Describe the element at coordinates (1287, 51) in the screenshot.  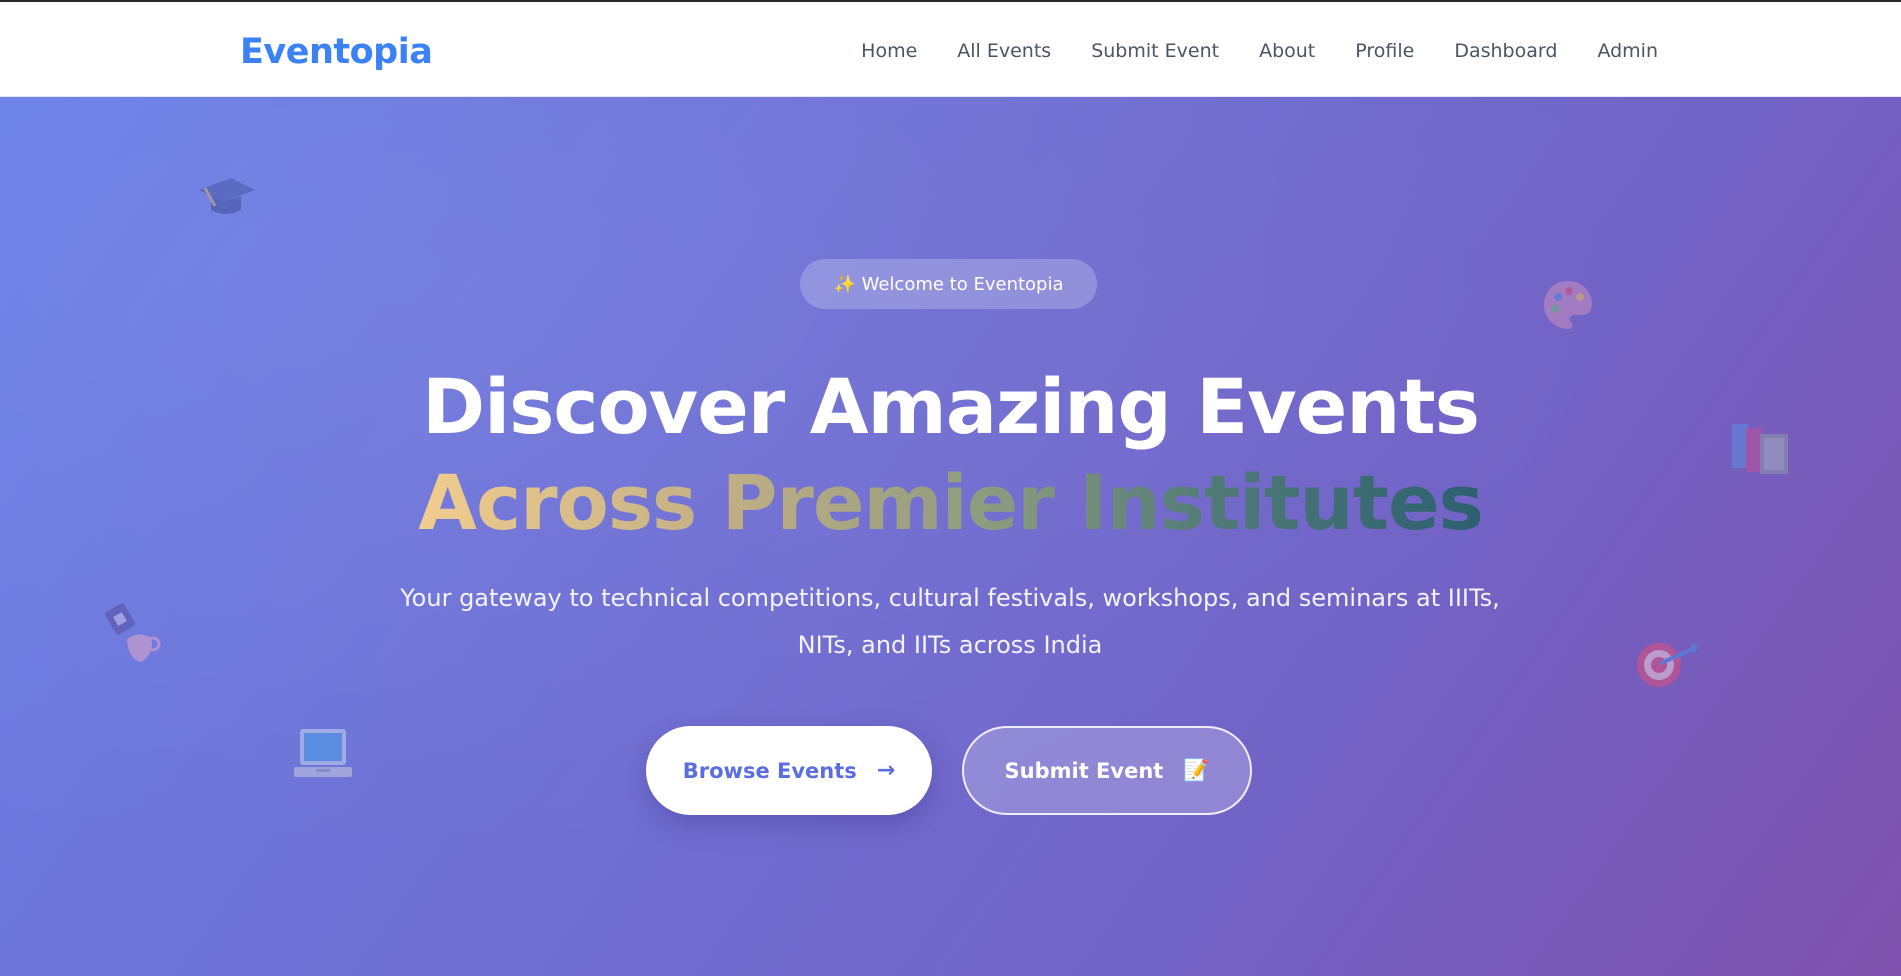
I see `nav-about: About` at that location.